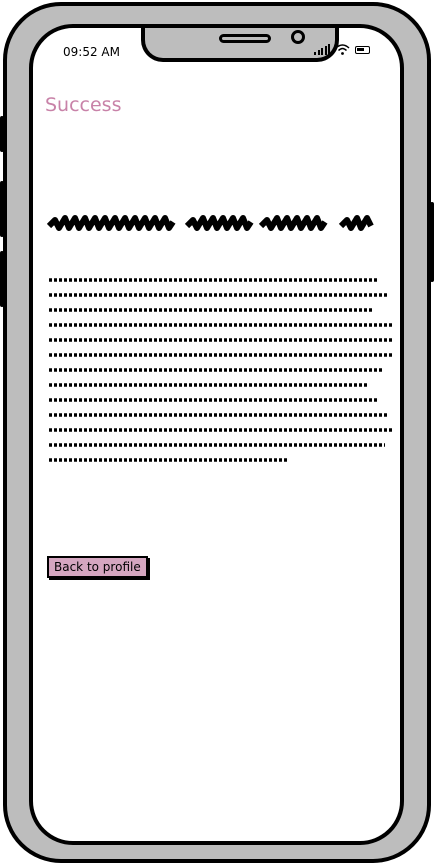 Image resolution: width=436 pixels, height=867 pixels. Describe the element at coordinates (2, 279) in the screenshot. I see `side-button-volume-down` at that location.